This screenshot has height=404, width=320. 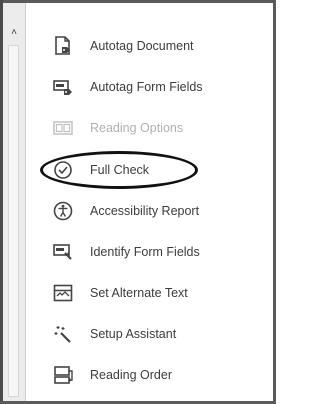 I want to click on menu-item-reading-options: Reading Options, so click(x=146, y=128).